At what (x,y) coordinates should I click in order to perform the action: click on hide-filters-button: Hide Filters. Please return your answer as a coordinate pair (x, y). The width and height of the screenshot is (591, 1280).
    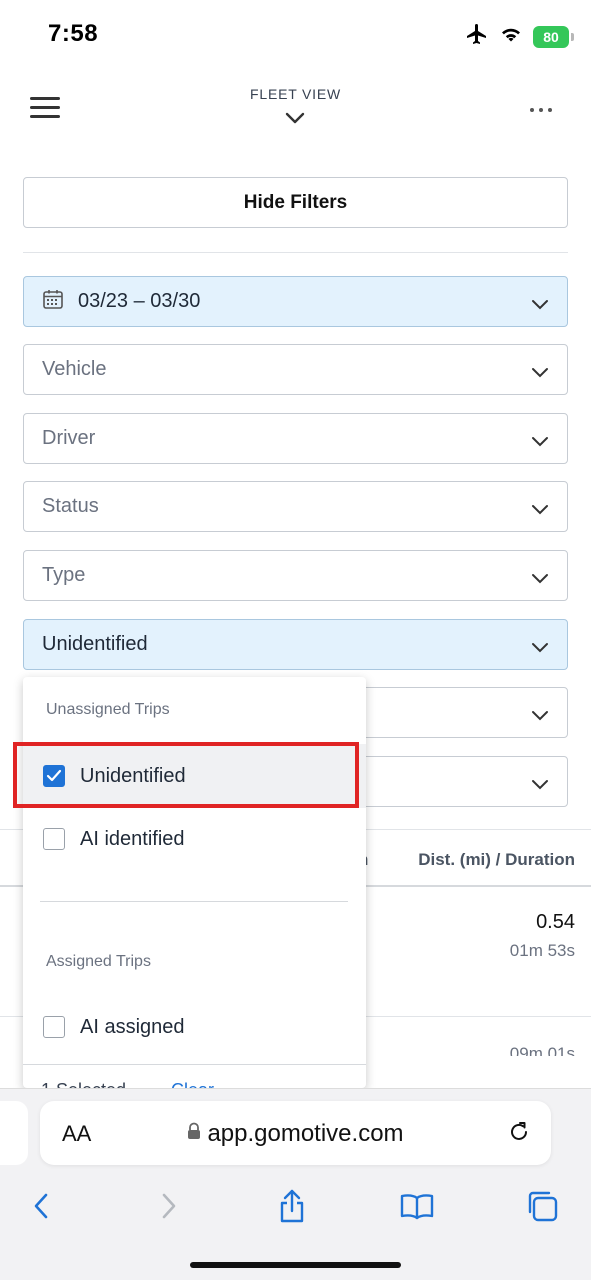
    Looking at the image, I should click on (295, 202).